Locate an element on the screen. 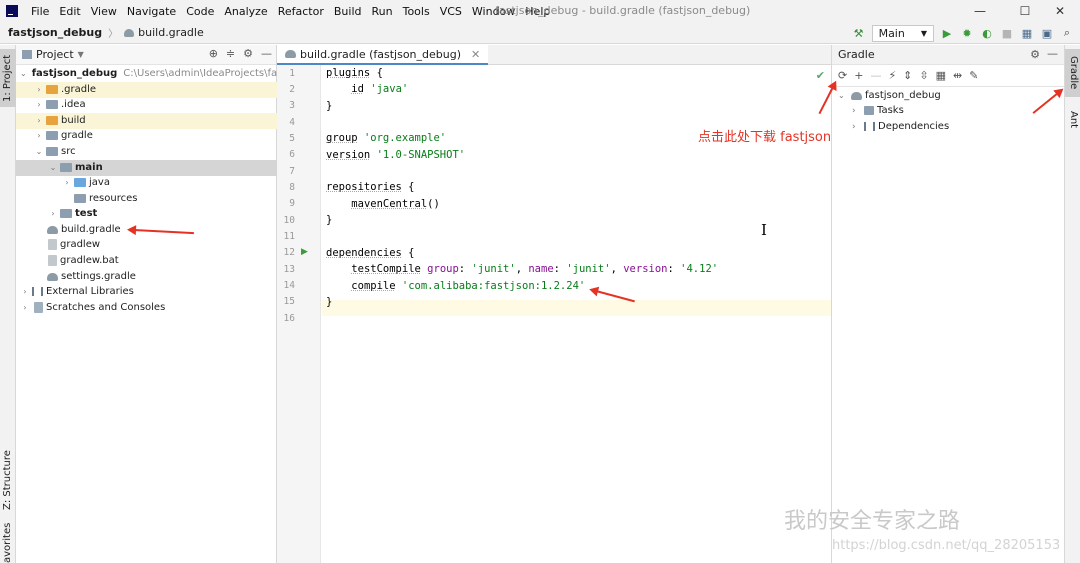 The image size is (1080, 563). code-line-14: compile 'com.alibaba:fastjson:1.2.24' is located at coordinates (455, 286).